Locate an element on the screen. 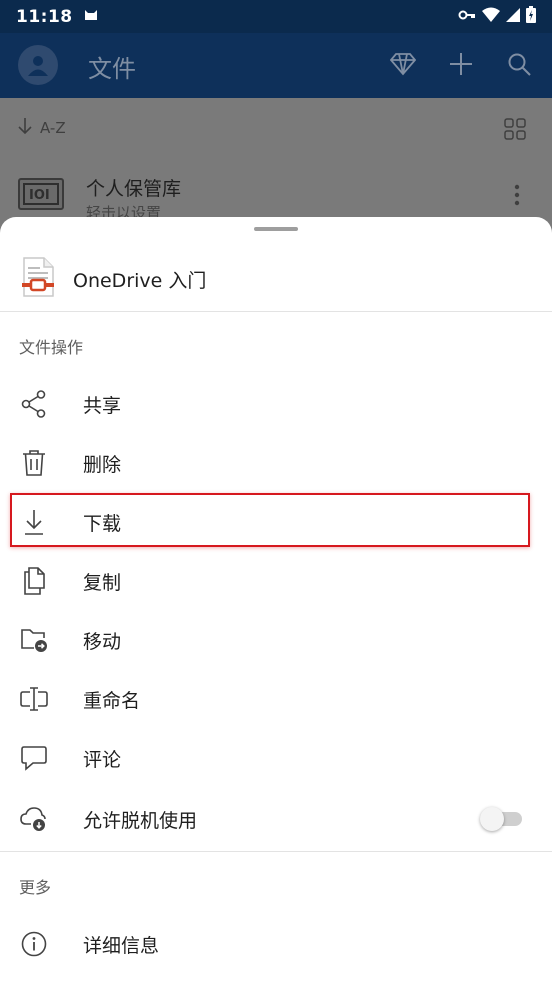 This screenshot has height=983, width=552. wifi-icon is located at coordinates (491, 17).